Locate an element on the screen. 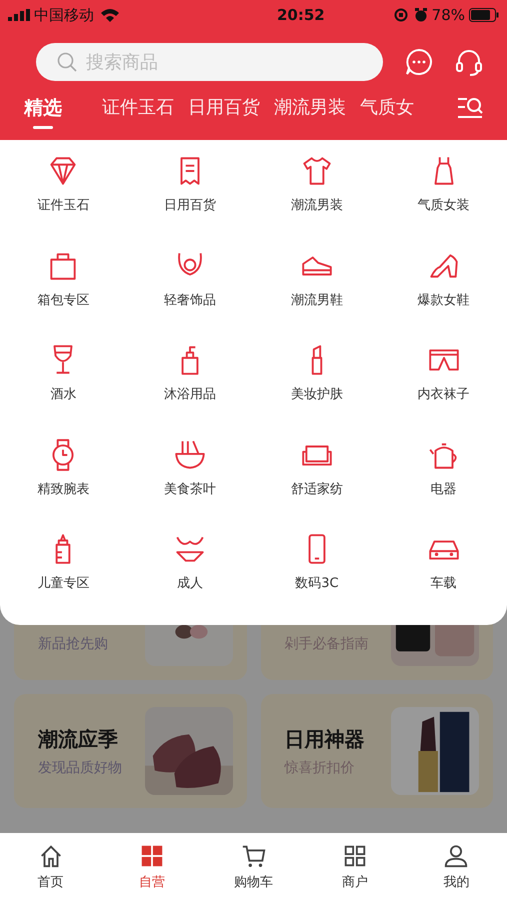 This screenshot has width=507, height=900. wifi-icon is located at coordinates (110, 15).